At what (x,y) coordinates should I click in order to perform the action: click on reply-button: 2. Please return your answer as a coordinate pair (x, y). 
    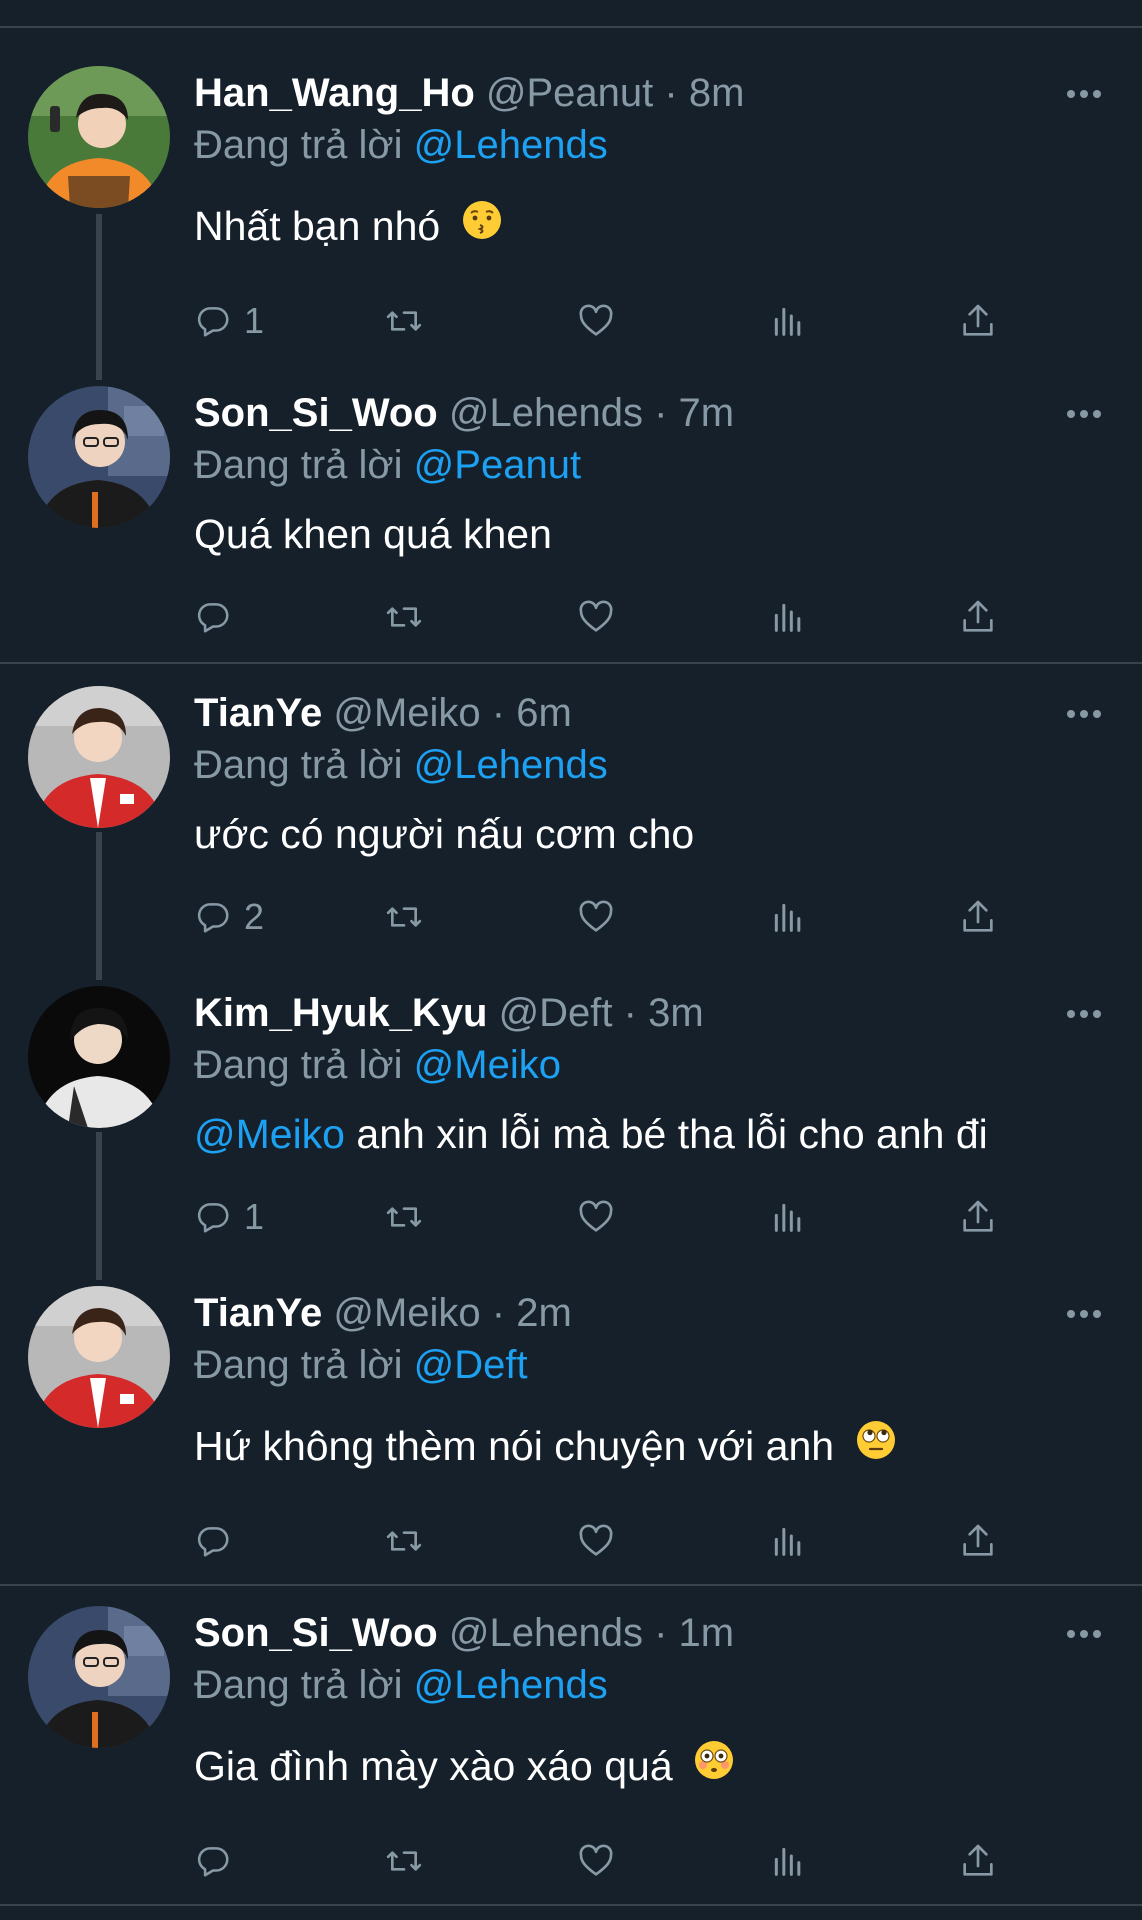
    Looking at the image, I should click on (229, 917).